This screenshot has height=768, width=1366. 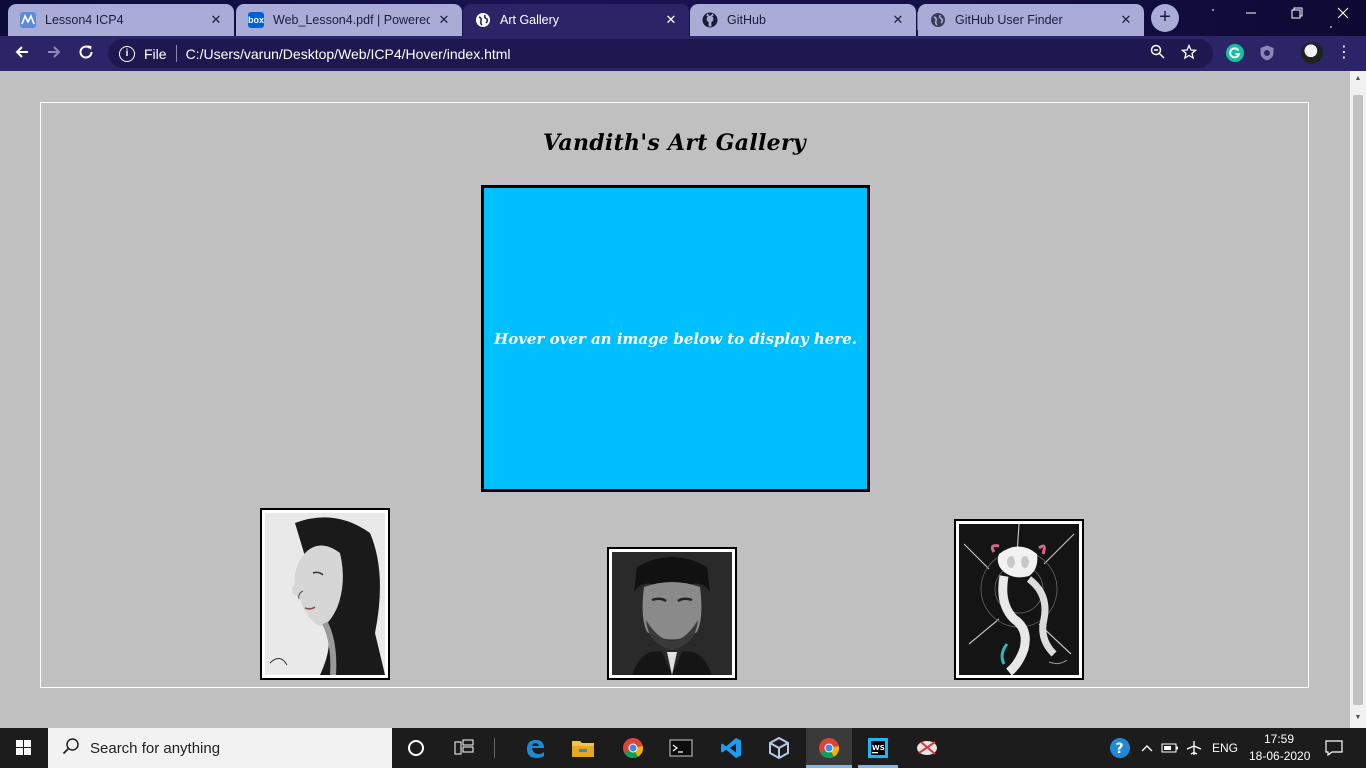 I want to click on minimize-button, so click(x=1251, y=16).